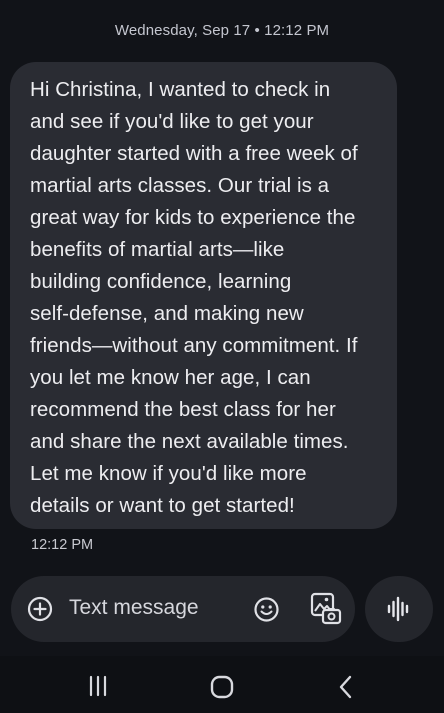 This screenshot has width=444, height=713. What do you see at coordinates (222, 30) in the screenshot?
I see `conversation-date-header: Wednesday, Sep 17 • 12:12 PM` at bounding box center [222, 30].